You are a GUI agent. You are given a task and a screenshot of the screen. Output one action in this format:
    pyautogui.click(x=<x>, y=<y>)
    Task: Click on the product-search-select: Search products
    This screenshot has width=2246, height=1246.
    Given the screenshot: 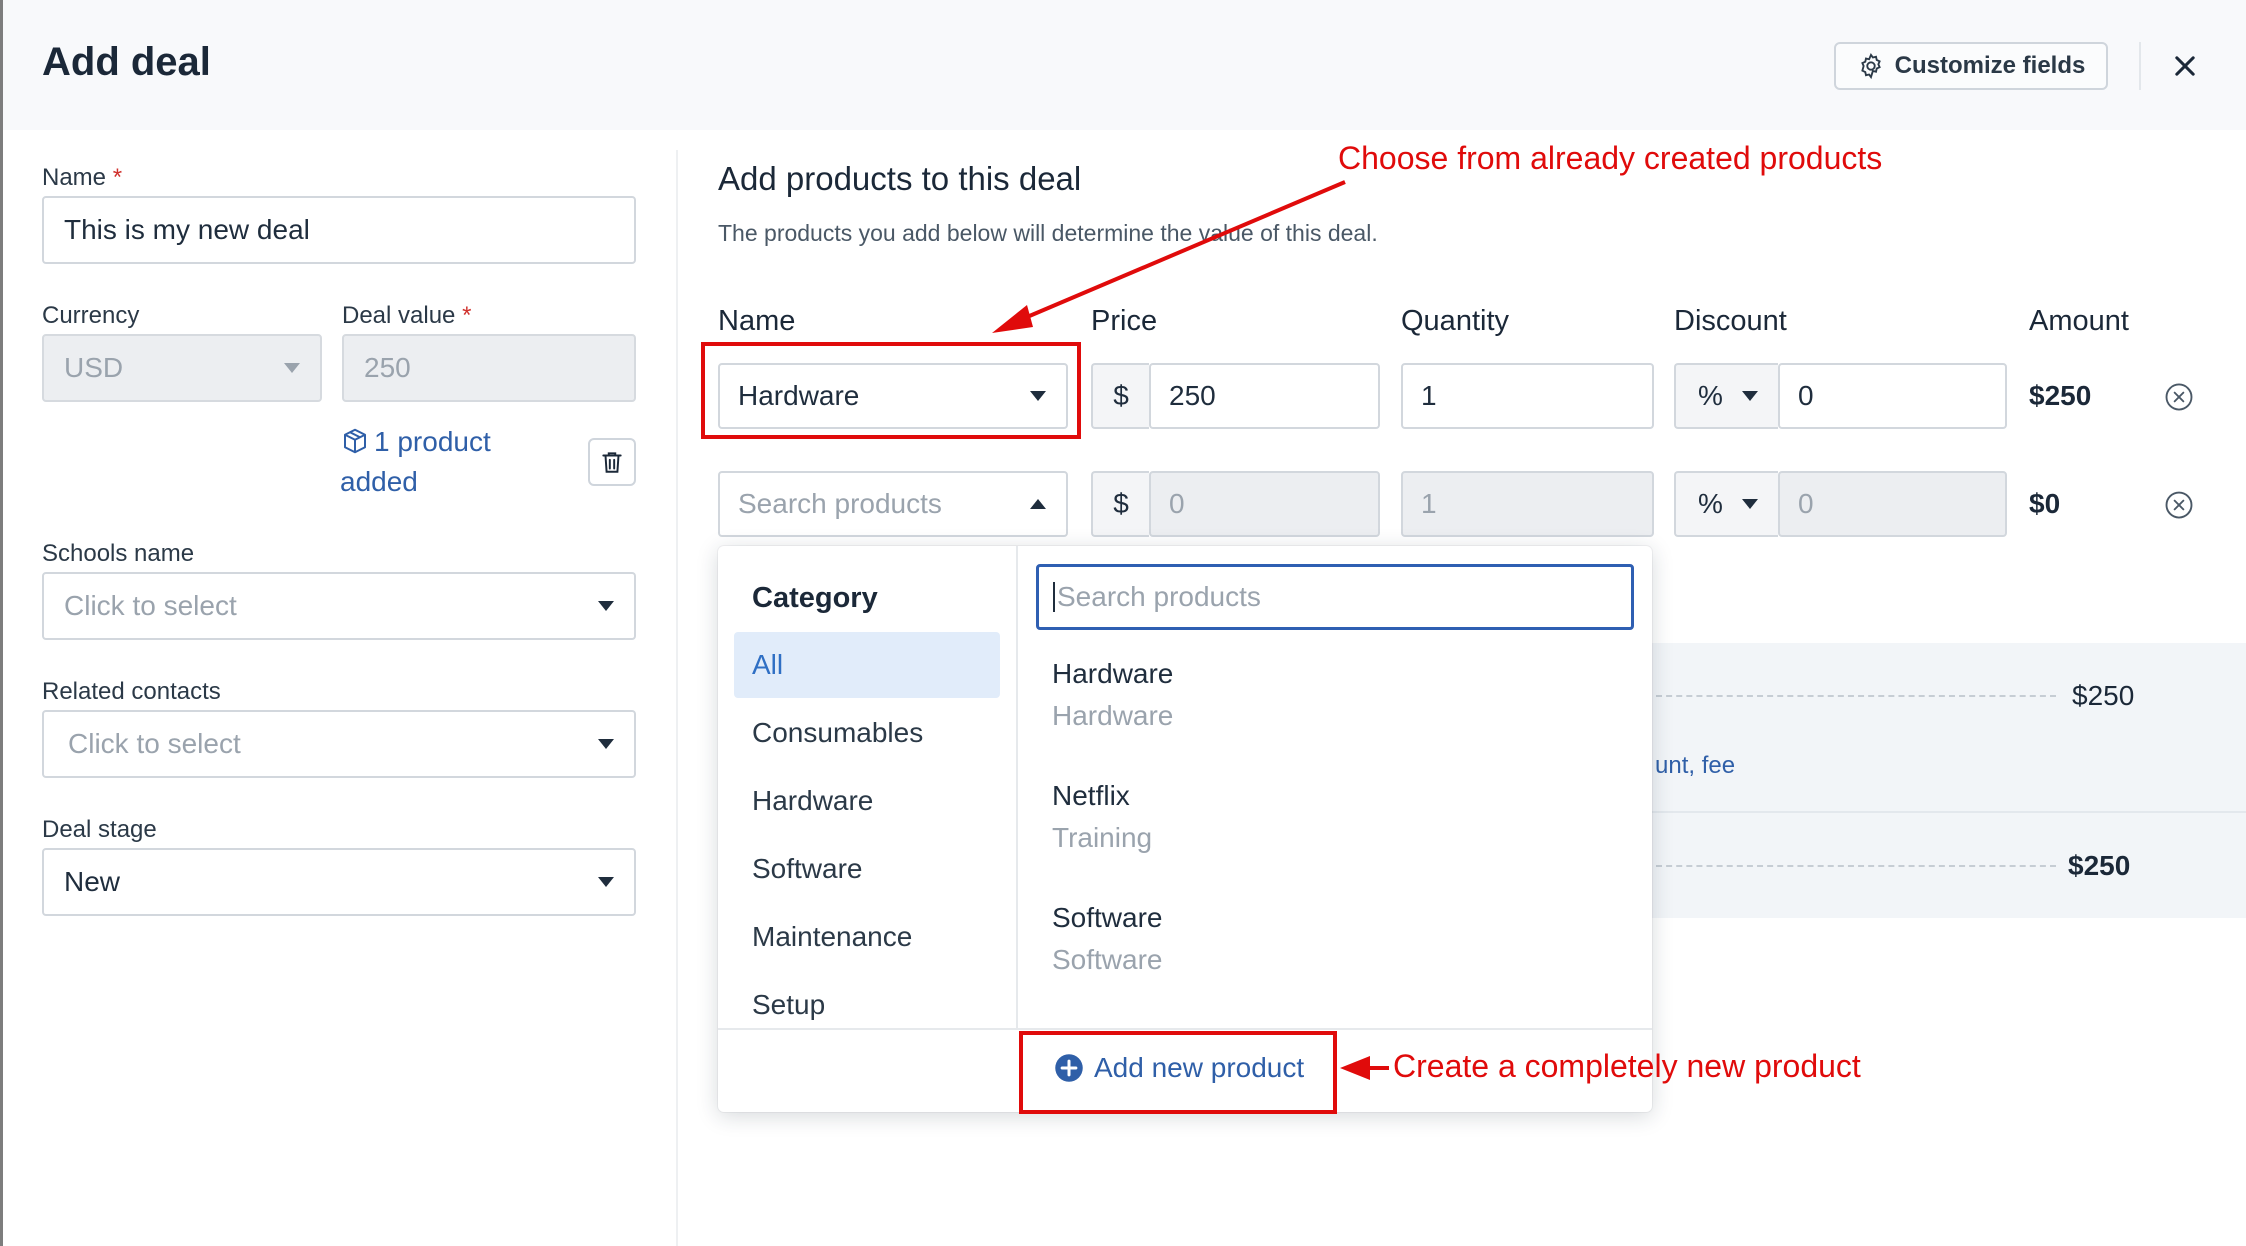 What is the action you would take?
    pyautogui.click(x=893, y=504)
    